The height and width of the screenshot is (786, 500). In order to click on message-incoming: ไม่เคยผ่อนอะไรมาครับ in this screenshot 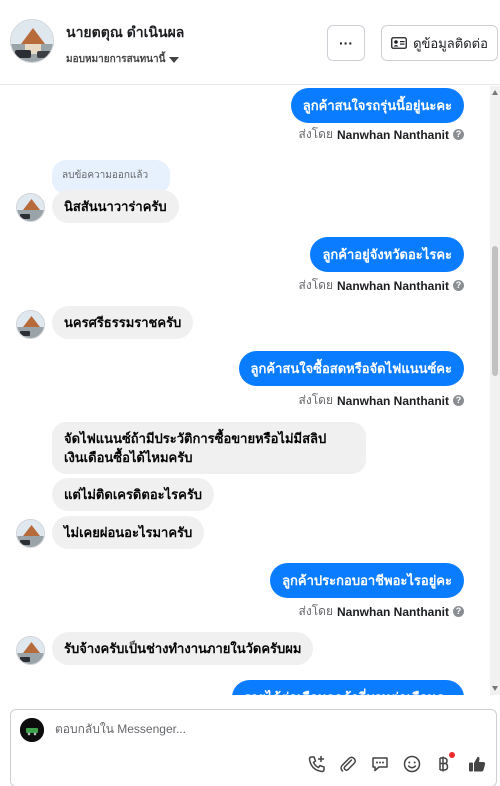, I will do `click(128, 532)`.